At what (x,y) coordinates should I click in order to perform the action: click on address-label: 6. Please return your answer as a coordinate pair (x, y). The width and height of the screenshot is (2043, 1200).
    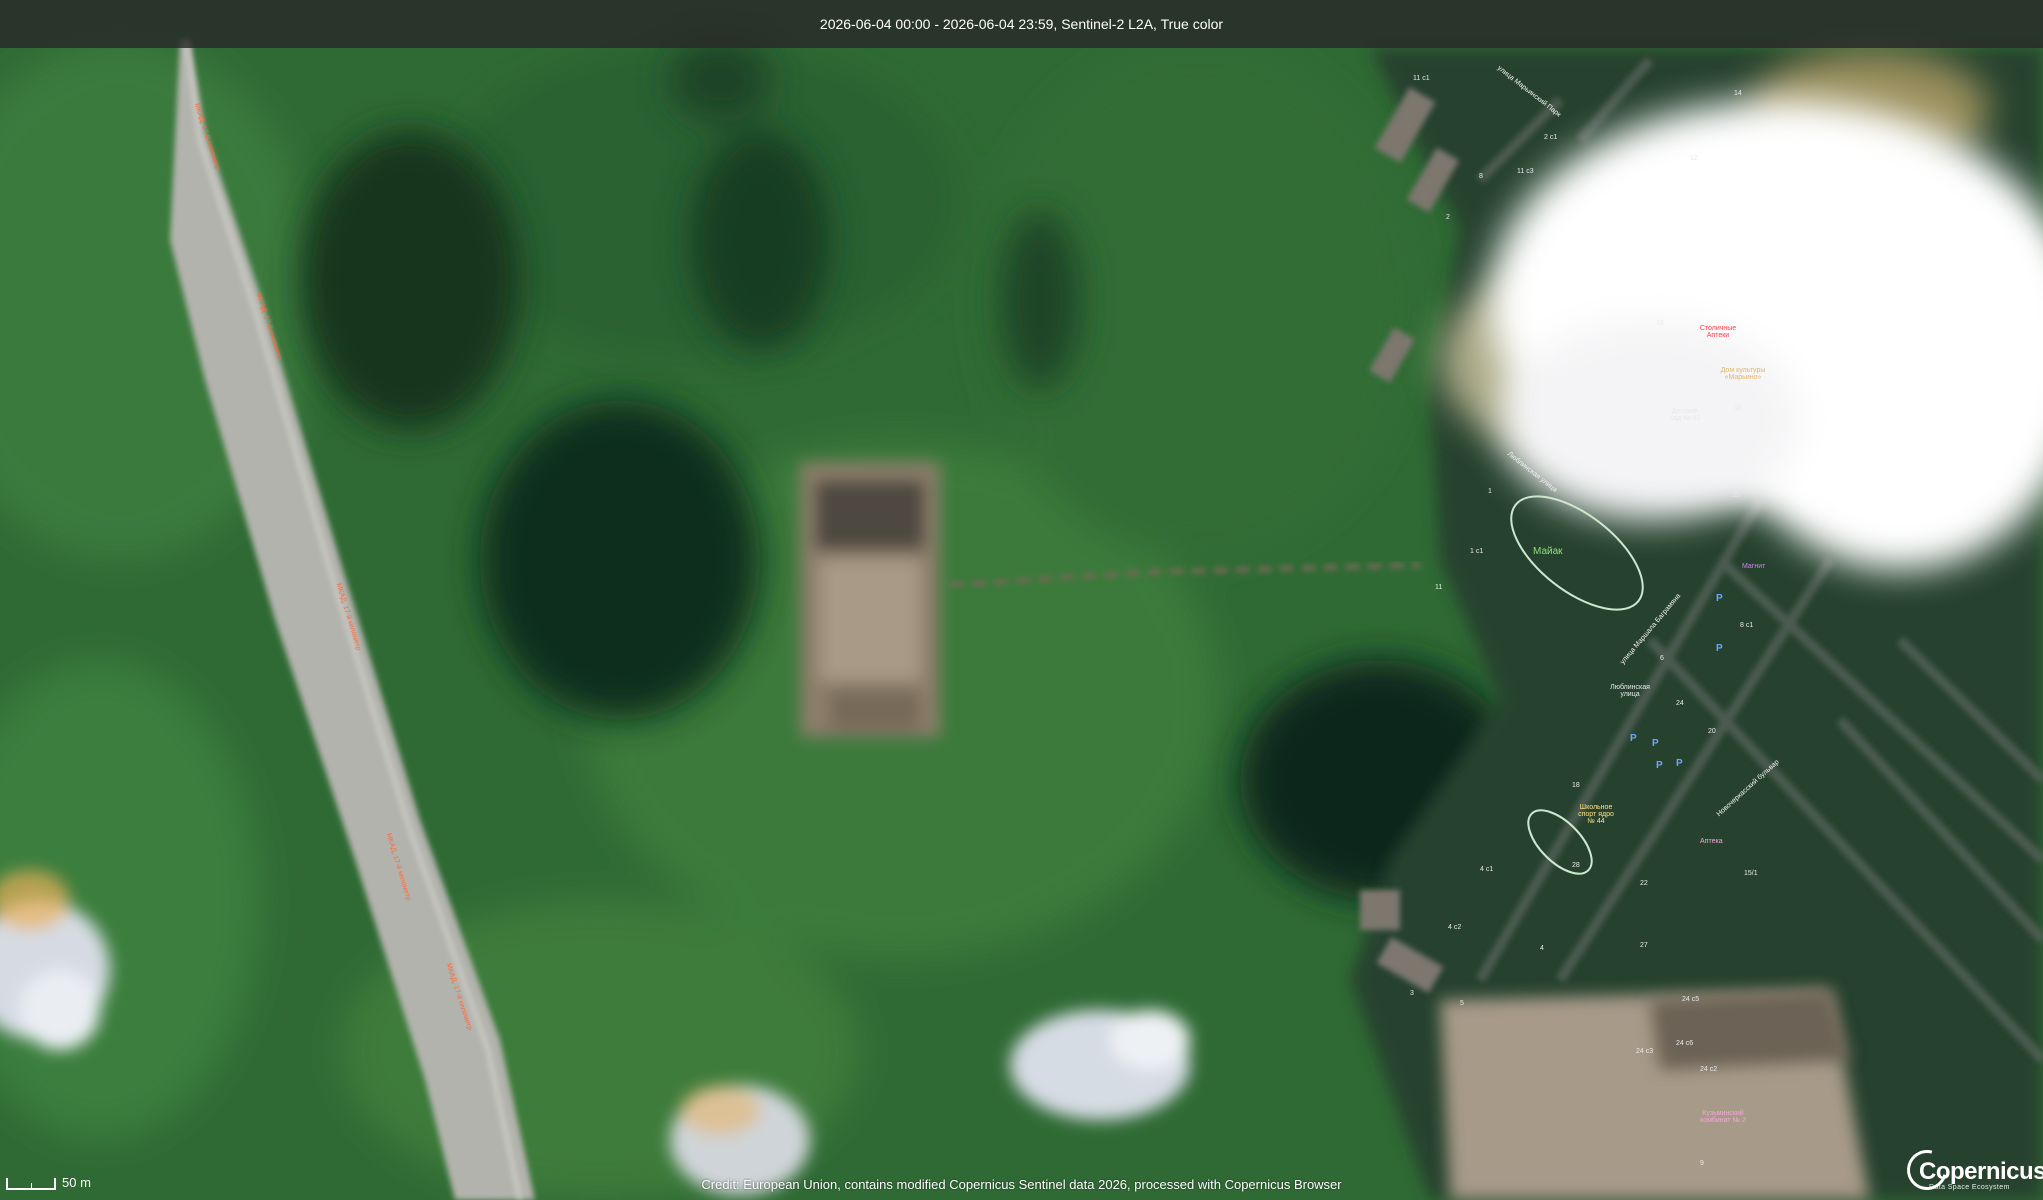
    Looking at the image, I should click on (1662, 658).